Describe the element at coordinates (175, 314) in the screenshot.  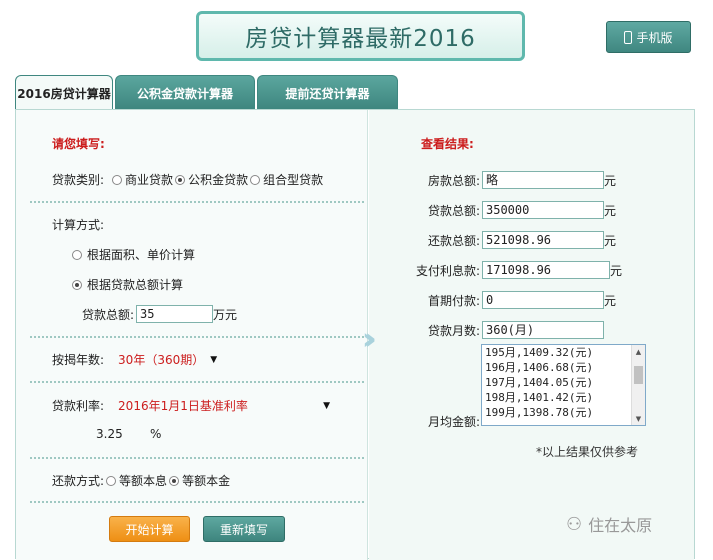
I see `loan-total-input: 35` at that location.